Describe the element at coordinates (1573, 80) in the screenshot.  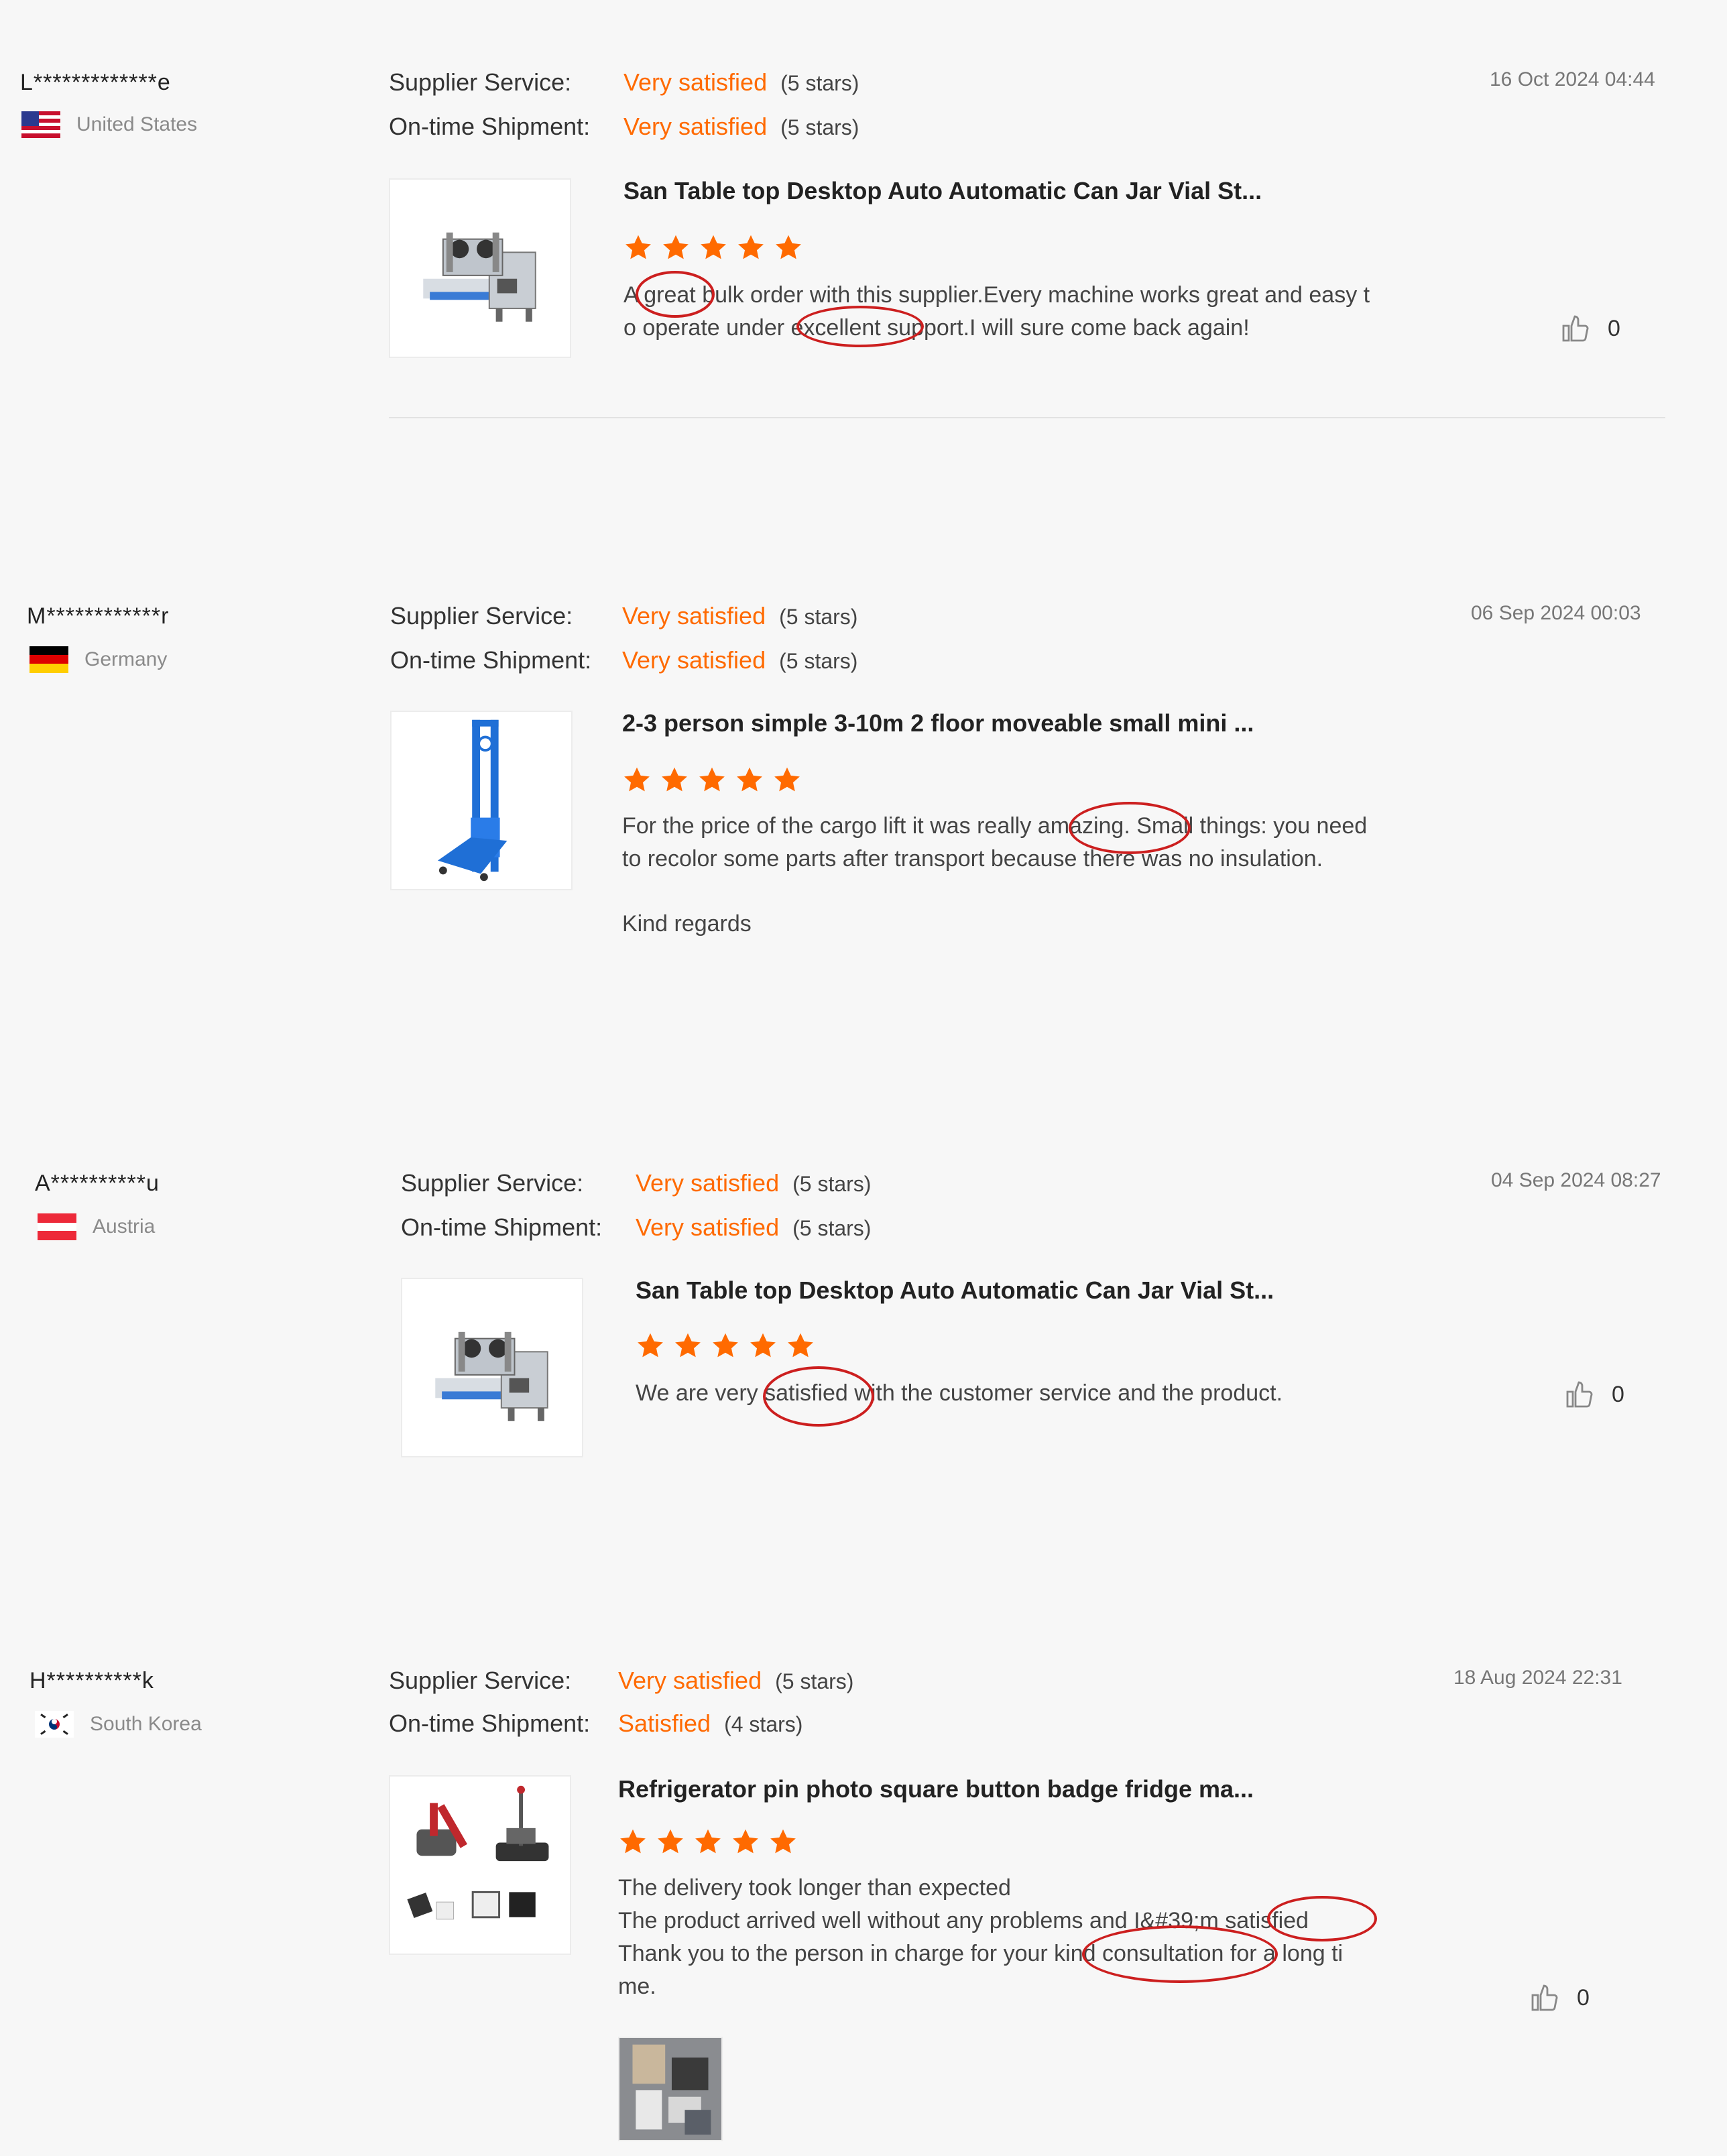
I see `review-date: 16 Oct 2024 04:44` at that location.